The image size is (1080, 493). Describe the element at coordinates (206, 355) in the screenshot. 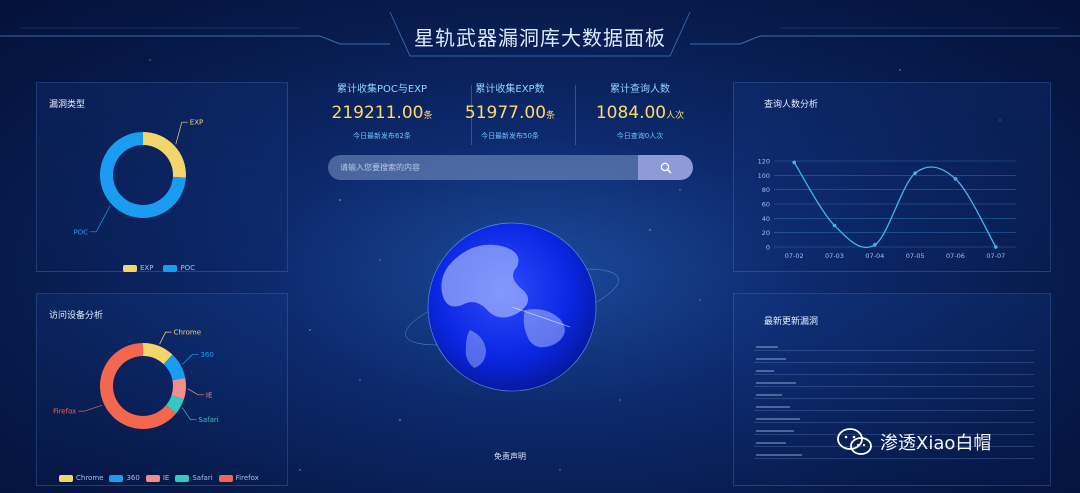

I see `slice-label: 360` at that location.